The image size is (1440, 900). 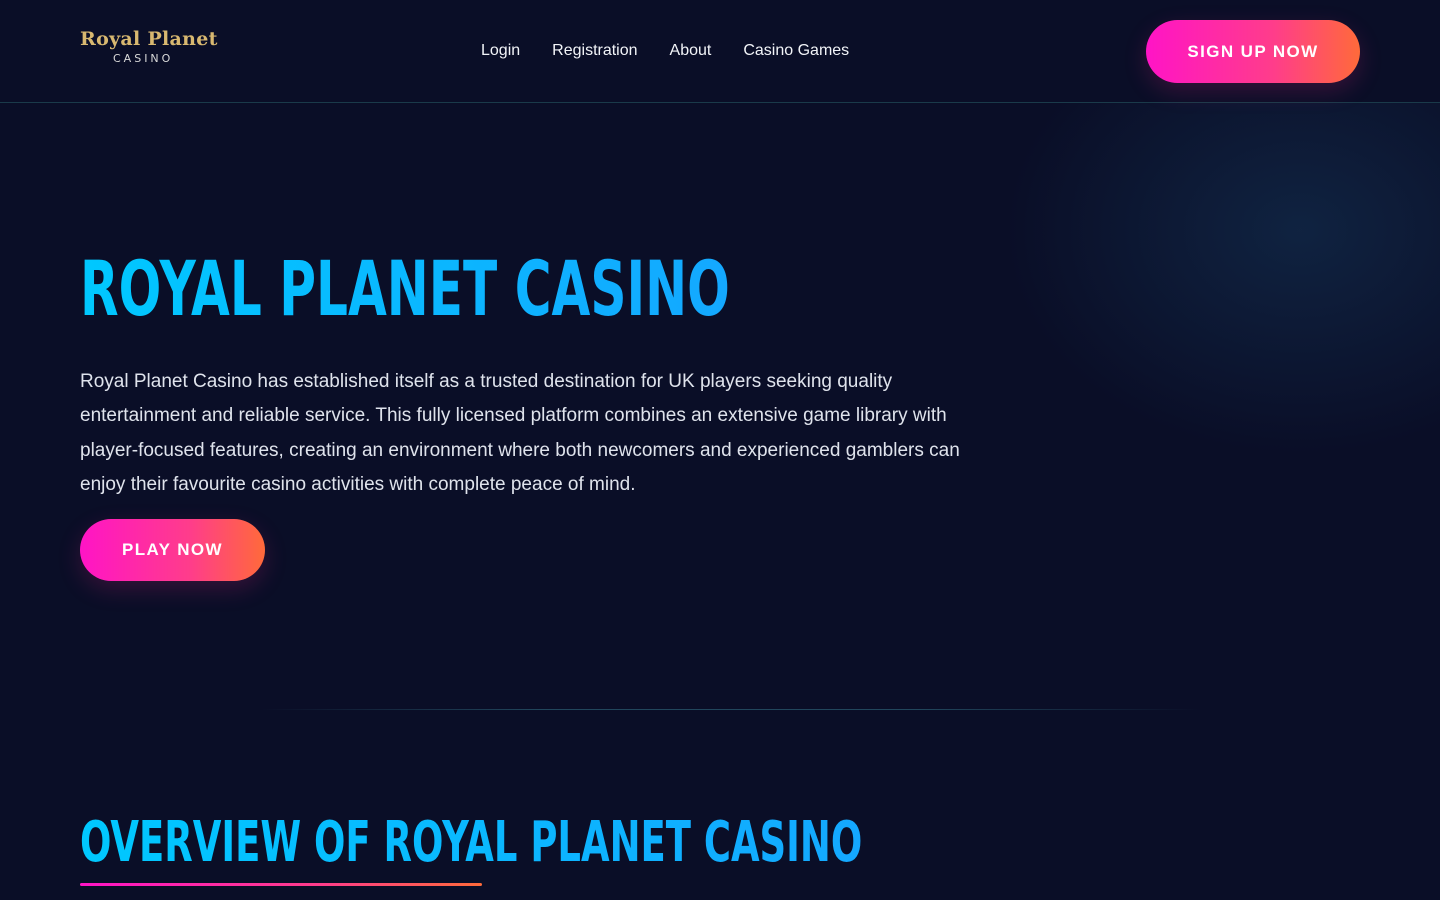 What do you see at coordinates (691, 51) in the screenshot?
I see `nav-item-about: About` at bounding box center [691, 51].